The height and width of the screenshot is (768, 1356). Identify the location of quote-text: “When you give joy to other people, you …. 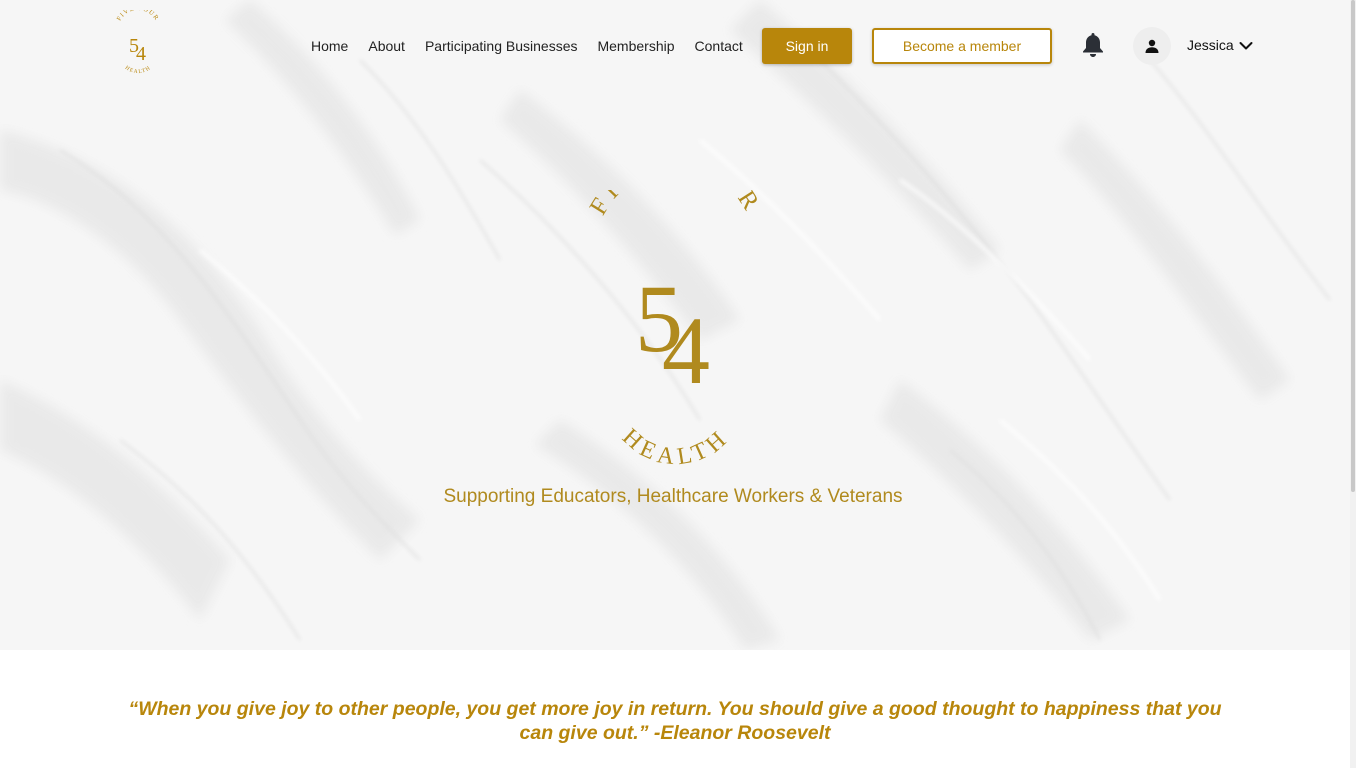
(675, 721).